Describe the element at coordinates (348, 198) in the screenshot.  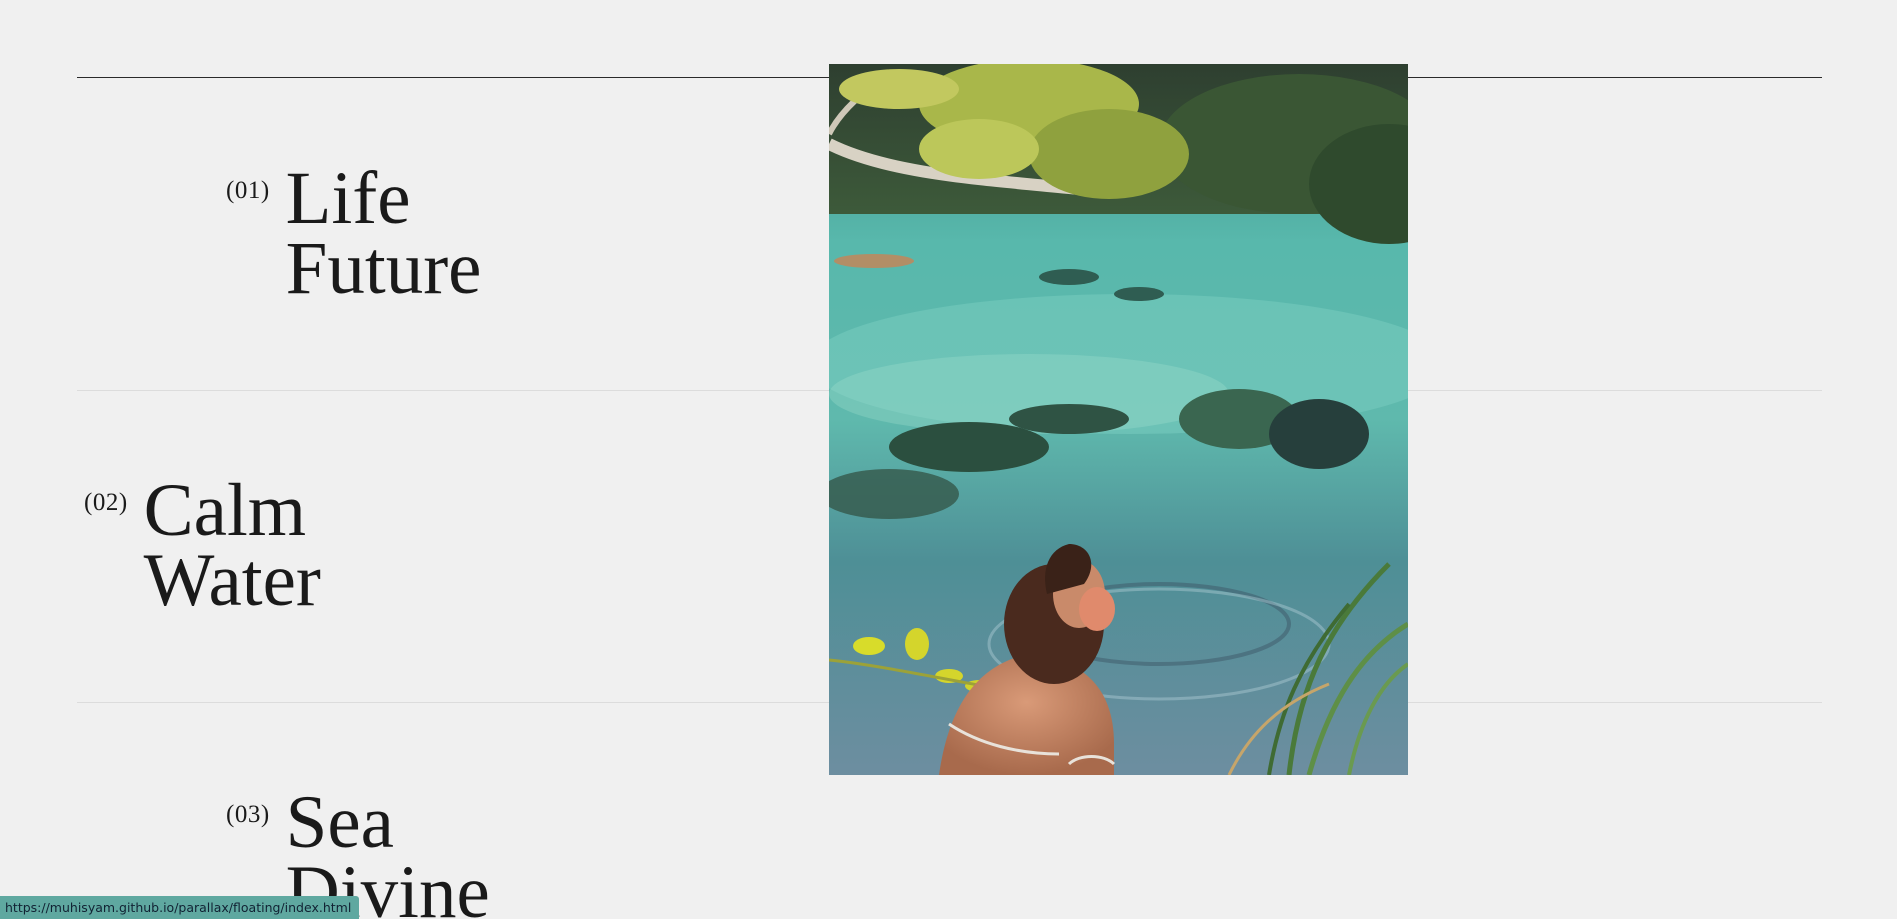
I see `item-title-line: Life` at that location.